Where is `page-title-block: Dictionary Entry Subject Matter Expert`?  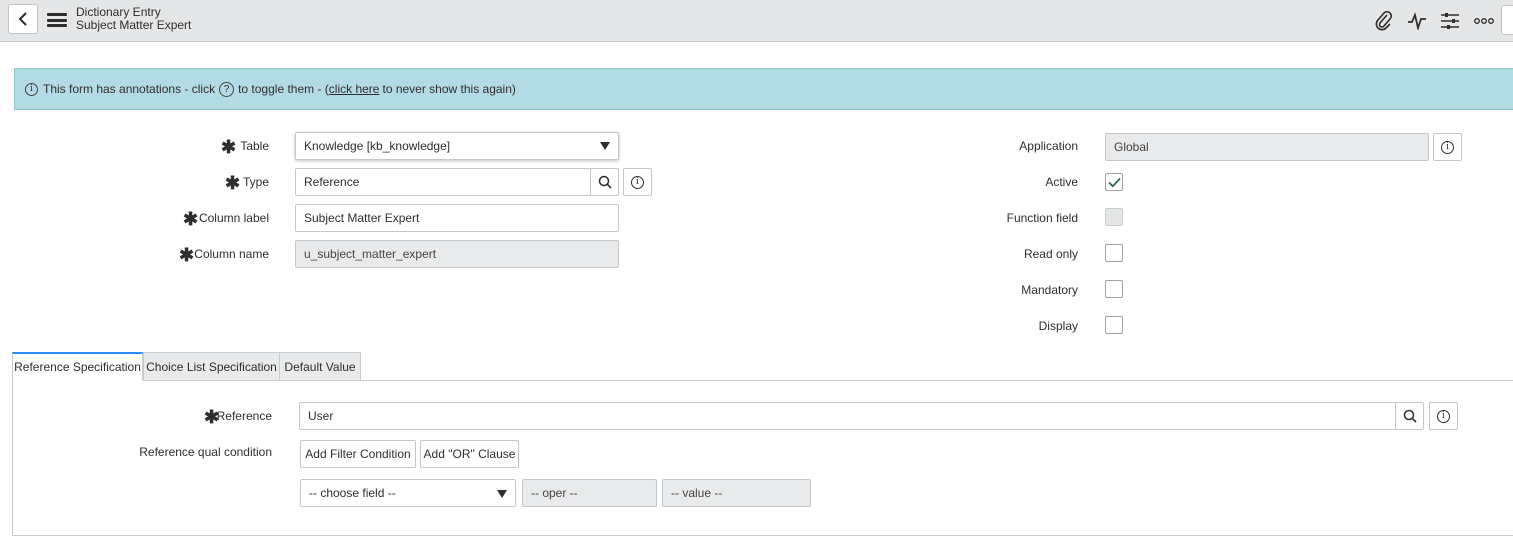
page-title-block: Dictionary Entry Subject Matter Expert is located at coordinates (133, 19).